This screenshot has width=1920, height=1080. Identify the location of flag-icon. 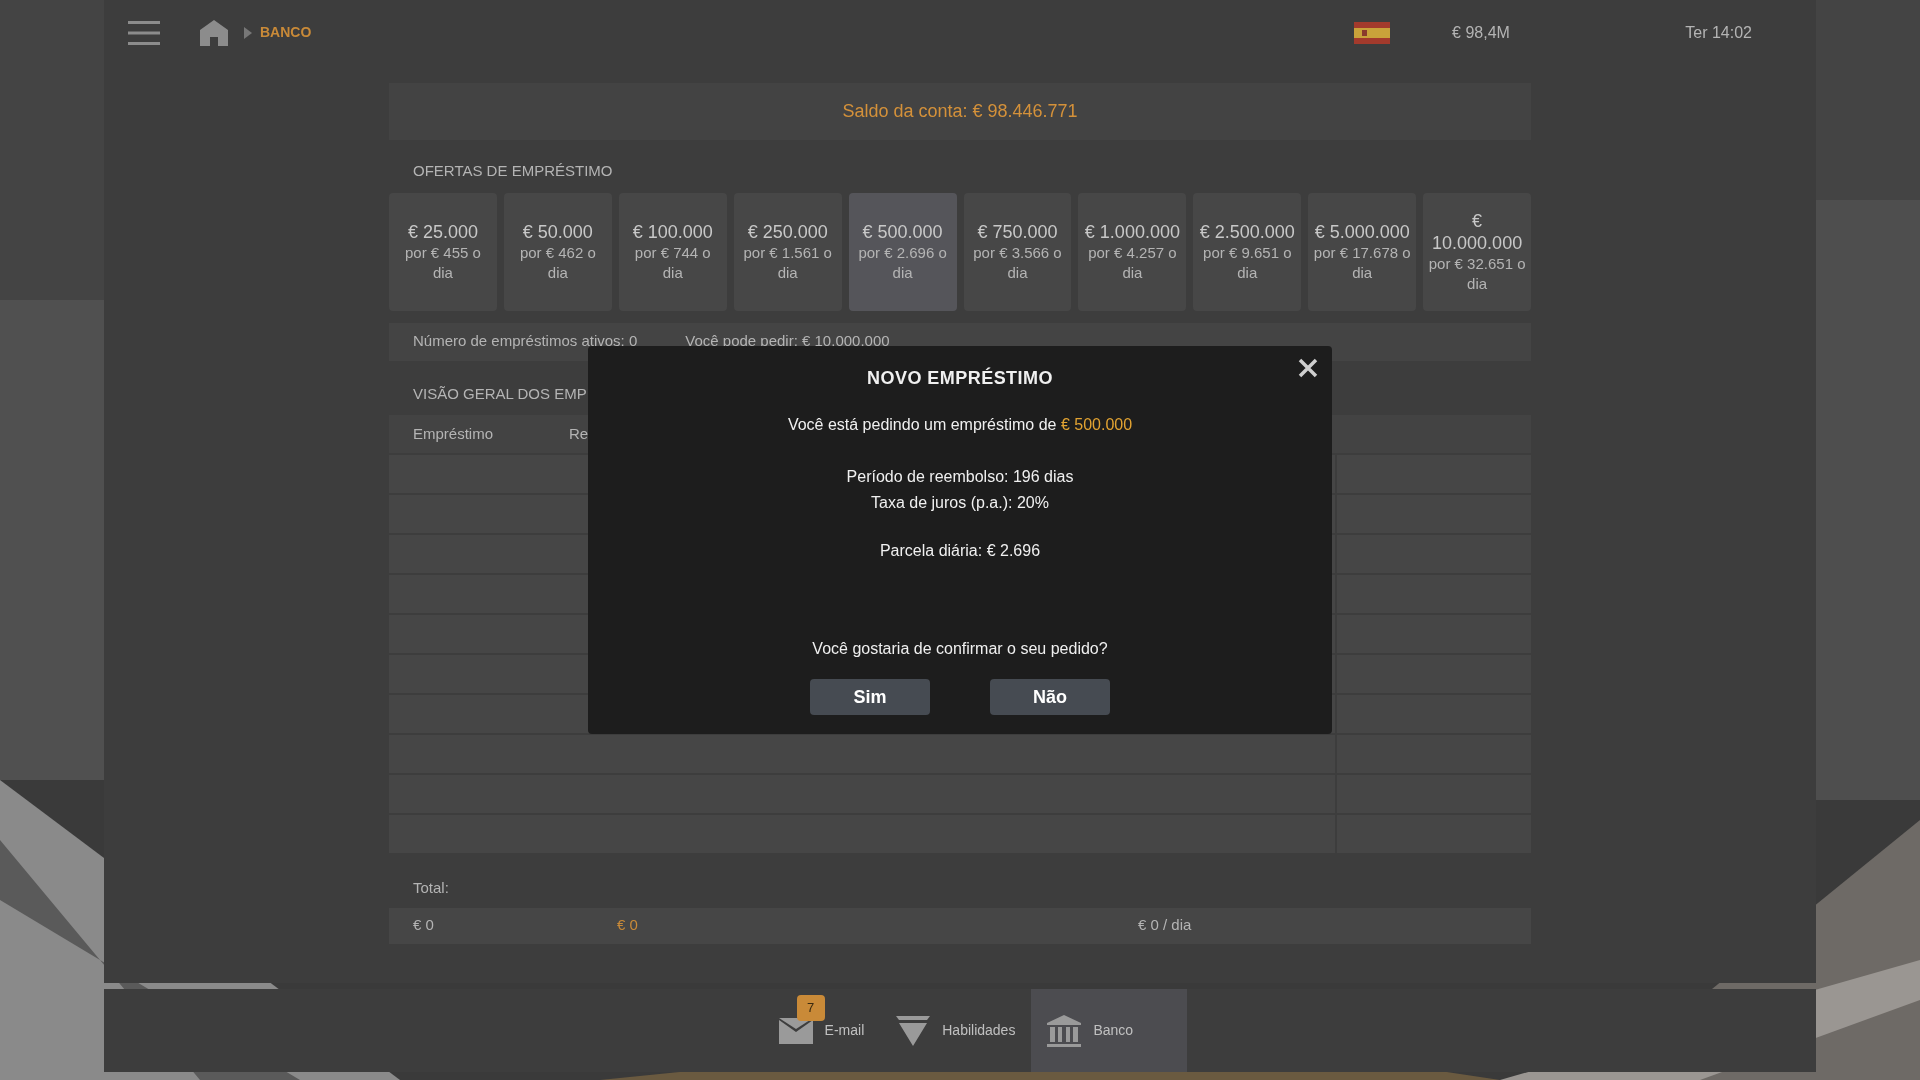
(1372, 32).